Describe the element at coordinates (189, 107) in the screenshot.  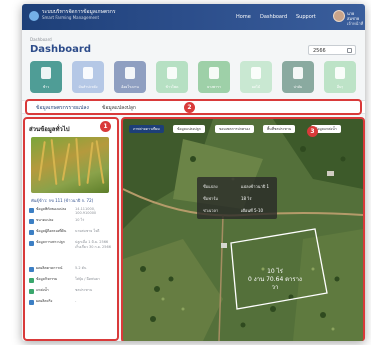
I see `annotation-badge-2: 2` at that location.